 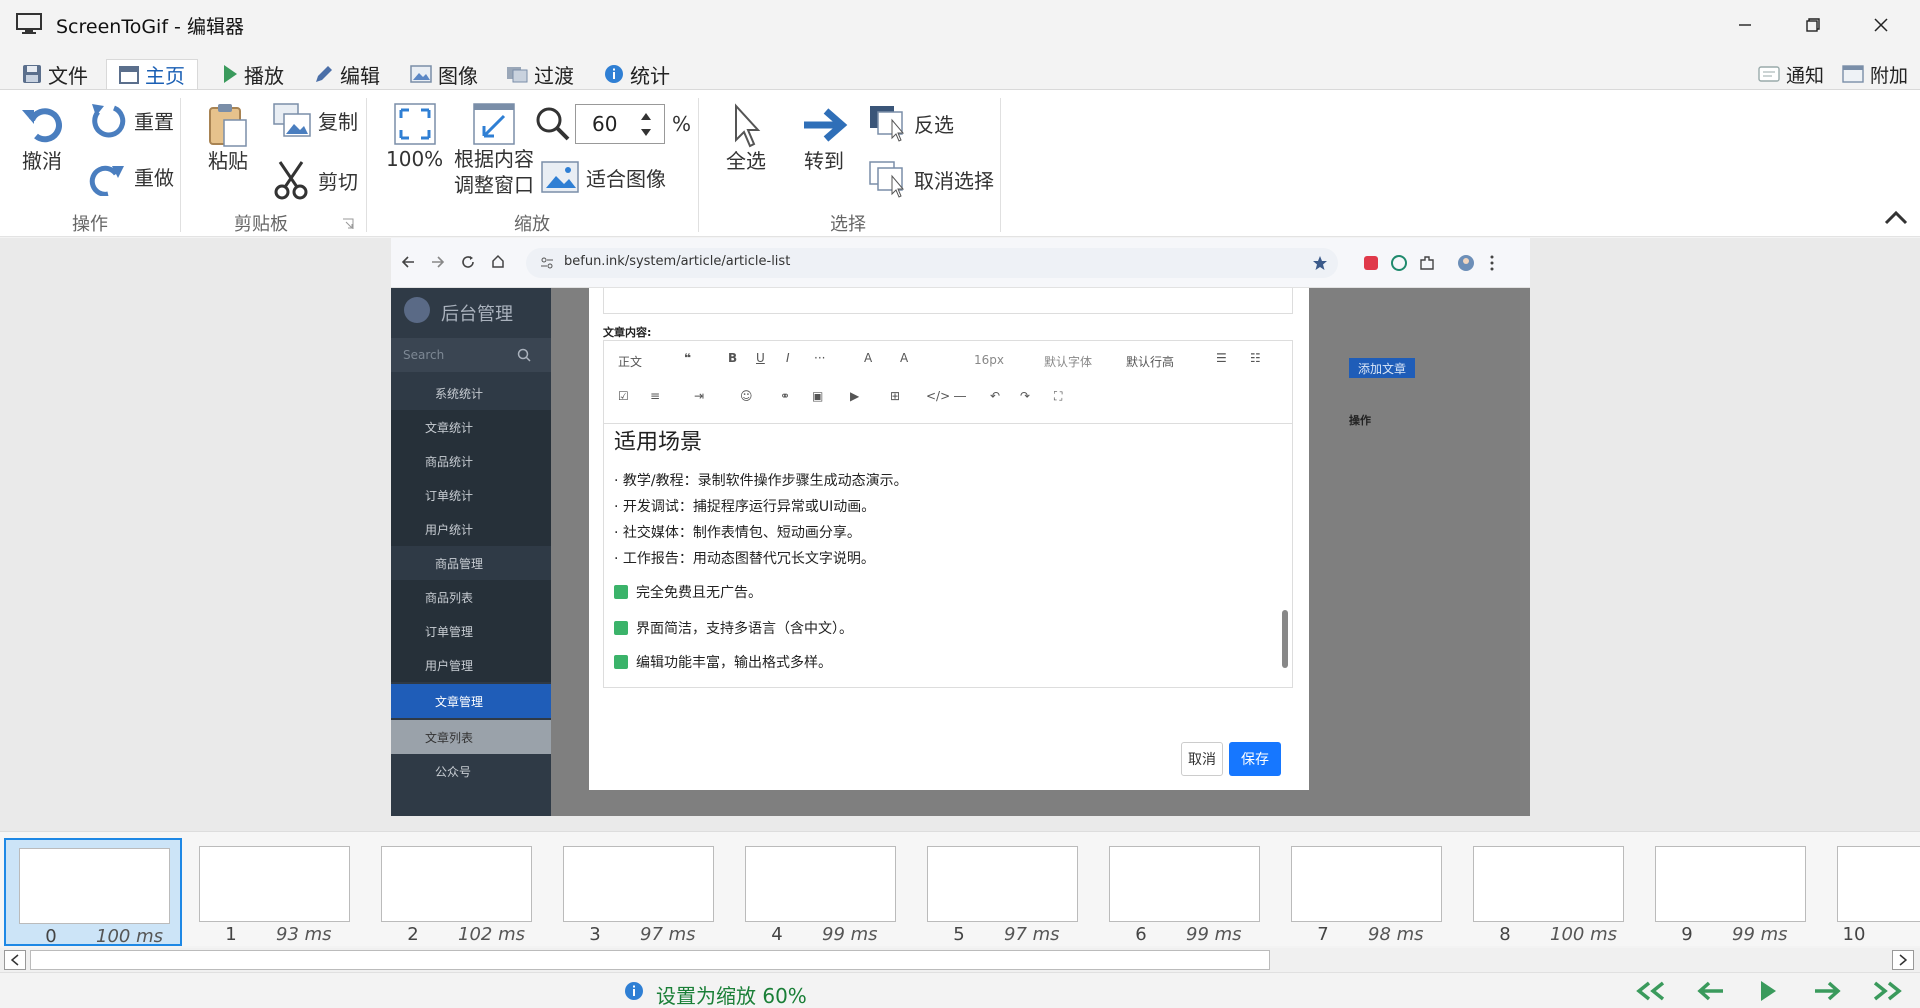 What do you see at coordinates (819, 358) in the screenshot?
I see `more-icon: ···` at bounding box center [819, 358].